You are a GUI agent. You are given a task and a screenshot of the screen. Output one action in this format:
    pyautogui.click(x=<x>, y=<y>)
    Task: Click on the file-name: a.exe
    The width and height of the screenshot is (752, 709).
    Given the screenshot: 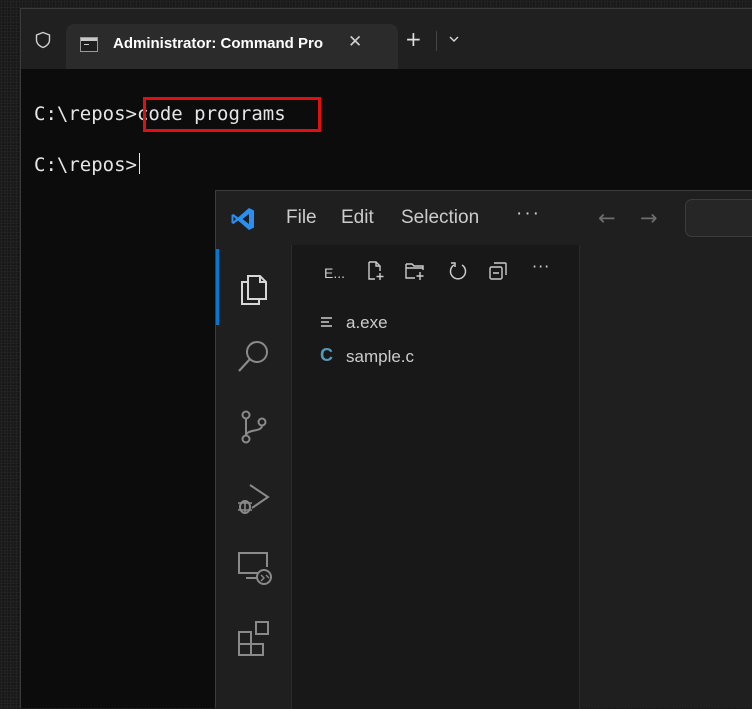 What is the action you would take?
    pyautogui.click(x=367, y=322)
    